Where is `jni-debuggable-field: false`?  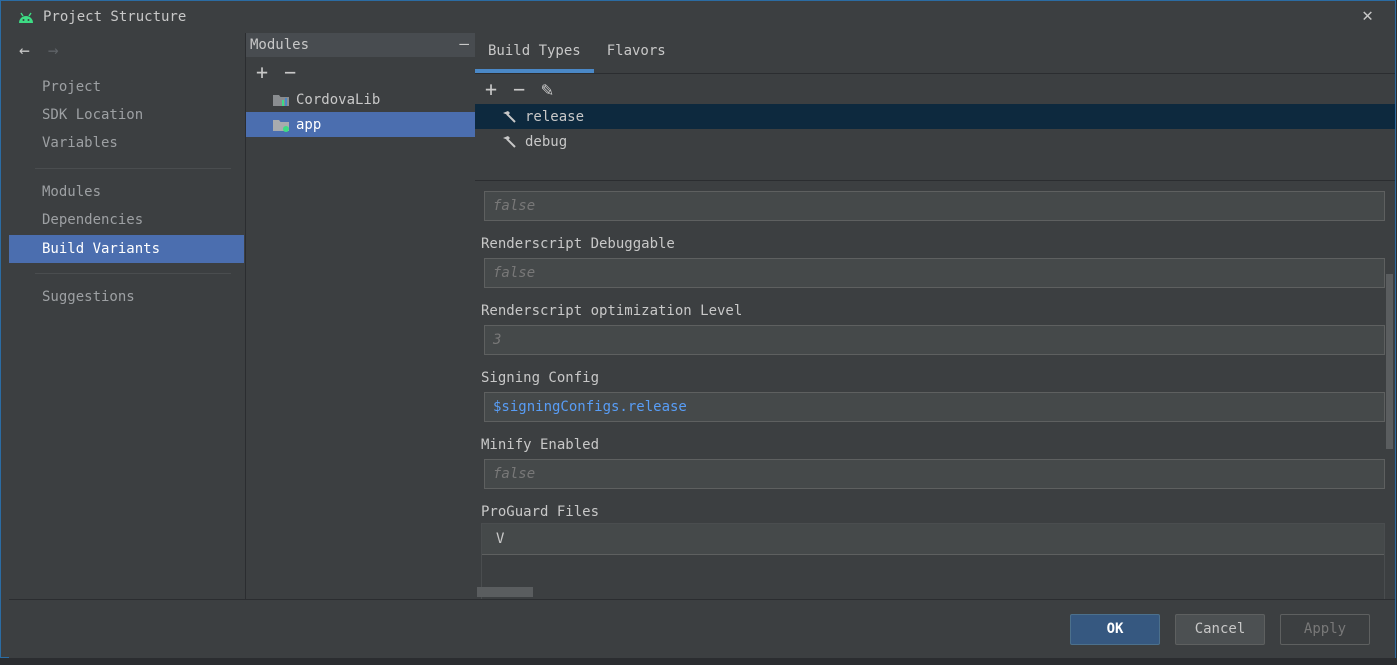
jni-debuggable-field: false is located at coordinates (934, 206).